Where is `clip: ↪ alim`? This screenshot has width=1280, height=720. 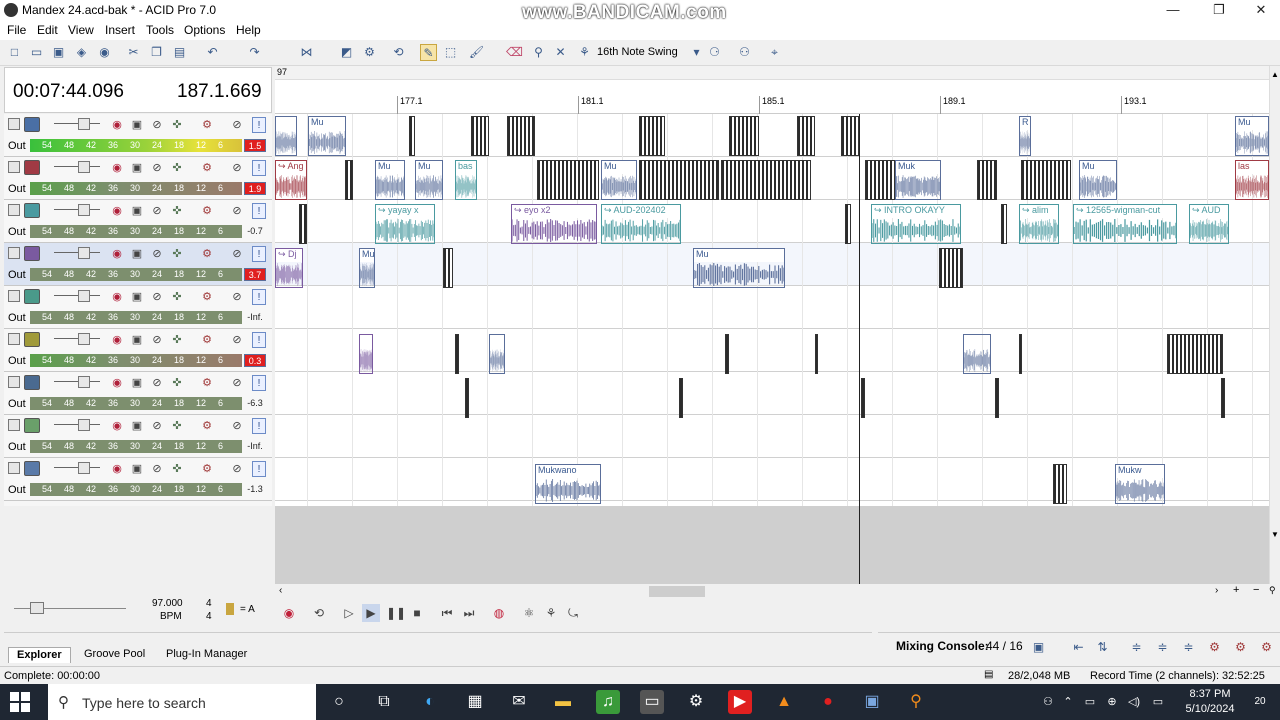 clip: ↪ alim is located at coordinates (1039, 224).